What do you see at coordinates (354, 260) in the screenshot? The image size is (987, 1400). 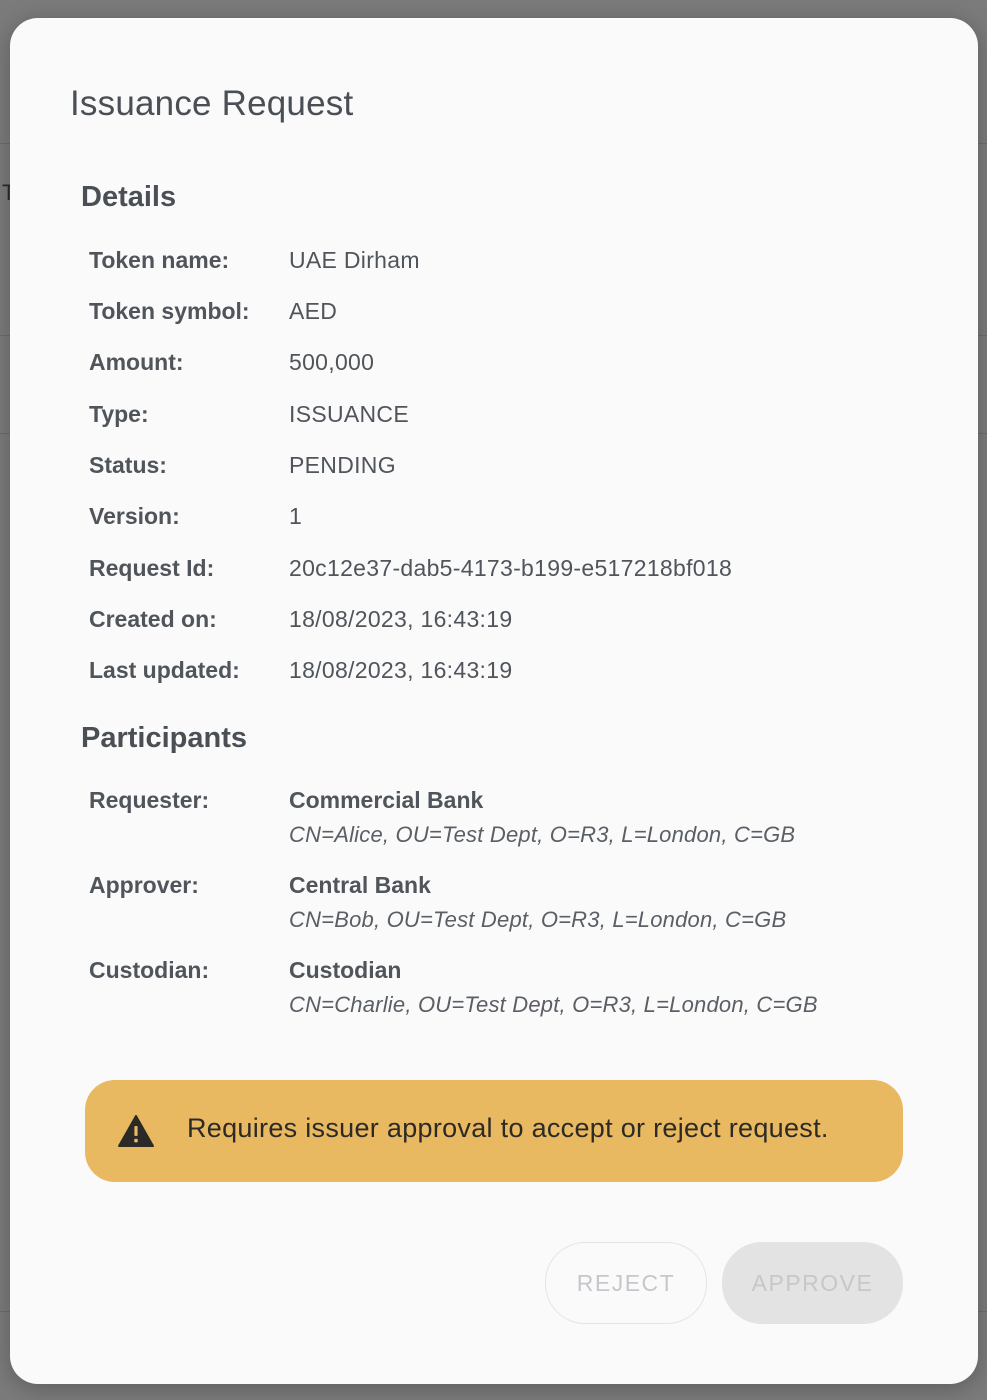 I see `detail-value: UAE Dirham` at bounding box center [354, 260].